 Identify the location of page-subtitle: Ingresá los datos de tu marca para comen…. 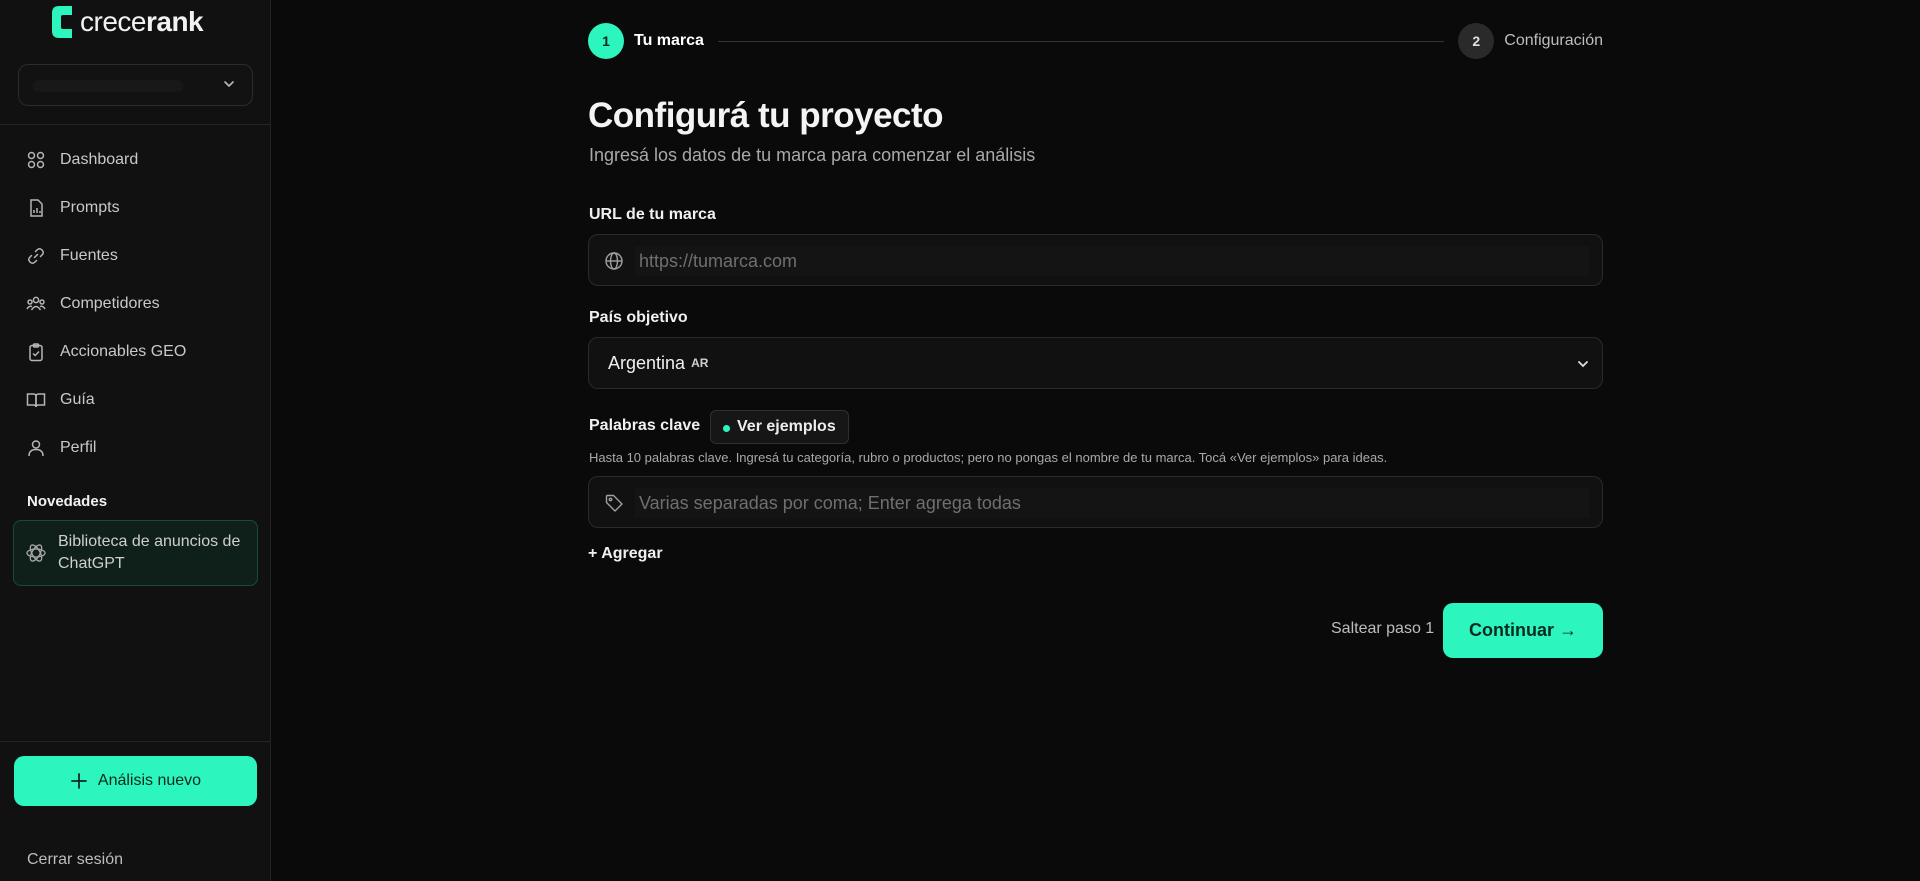
(812, 155).